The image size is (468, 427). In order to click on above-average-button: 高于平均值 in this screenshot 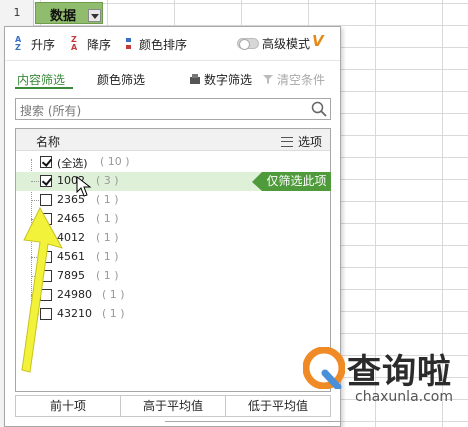, I will do `click(173, 406)`.